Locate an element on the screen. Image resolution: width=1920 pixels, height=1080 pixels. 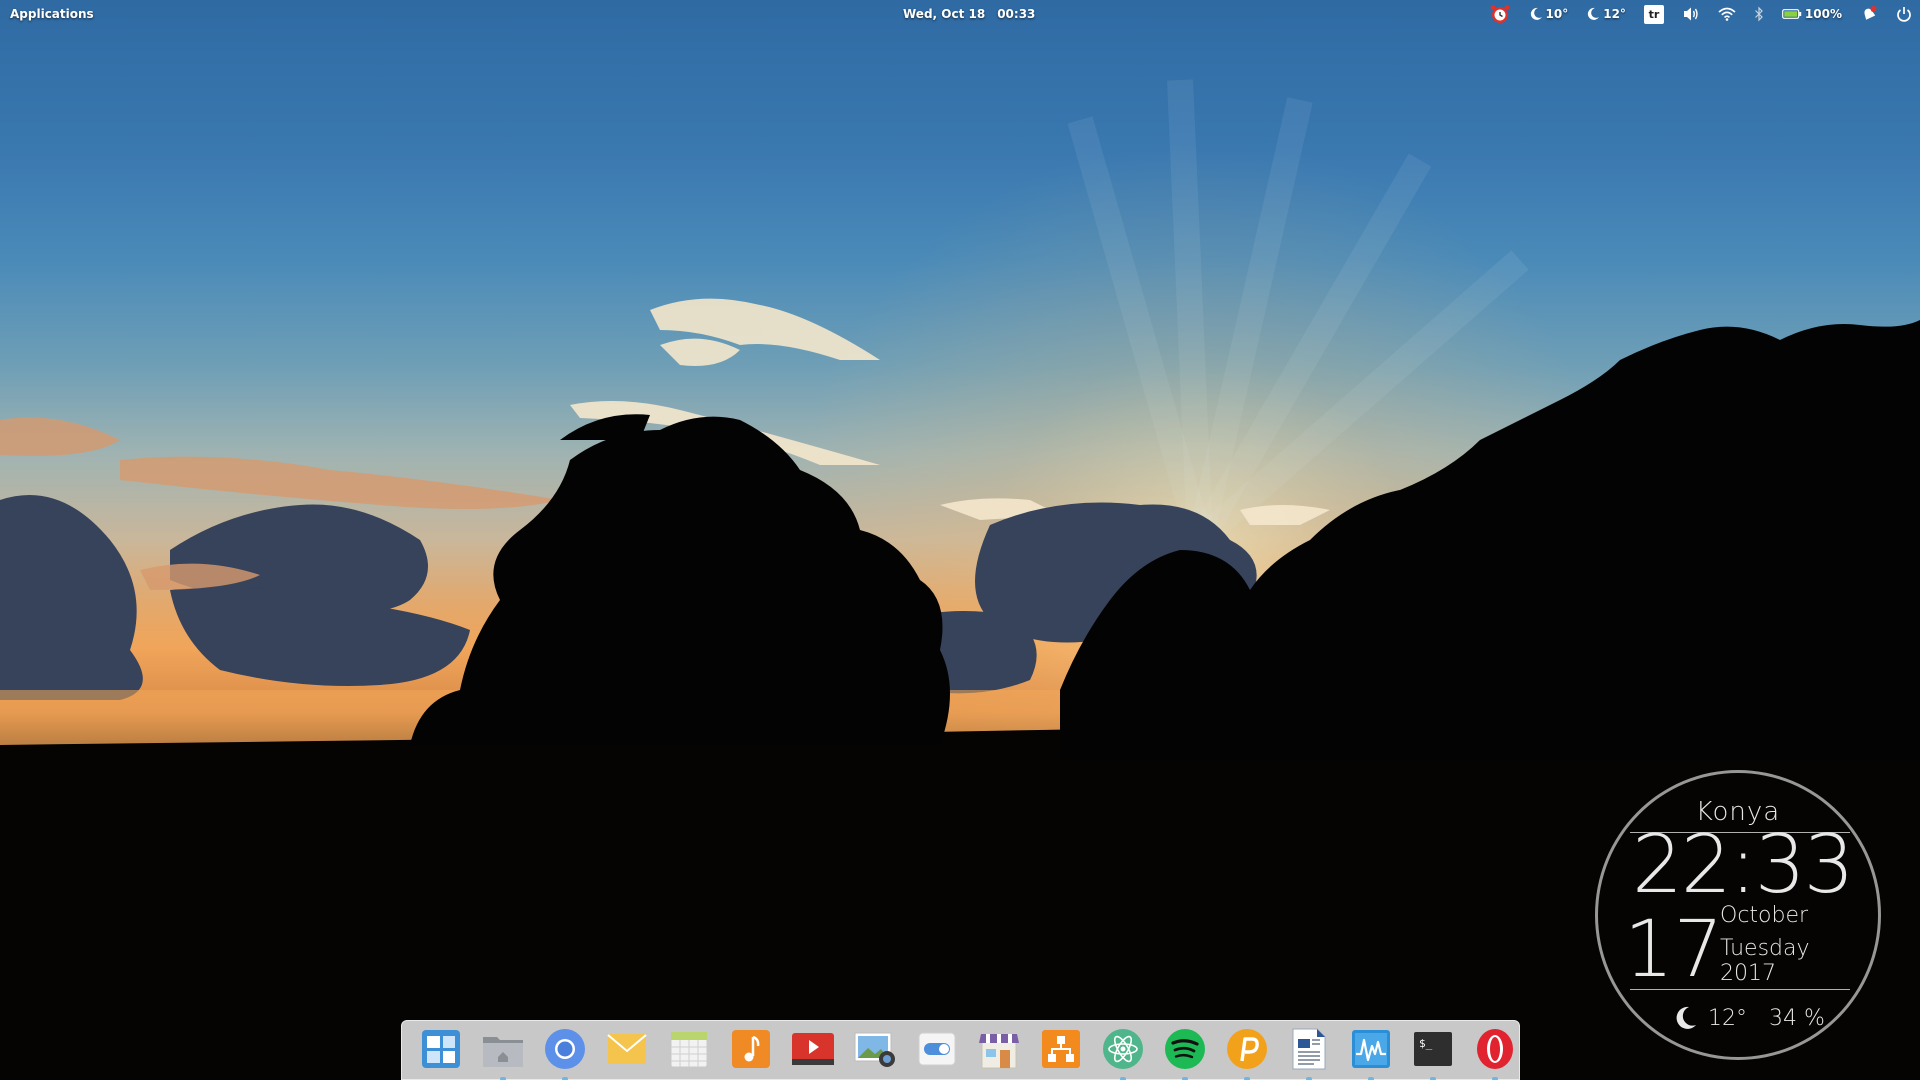
calendar-icon is located at coordinates (689, 1049).